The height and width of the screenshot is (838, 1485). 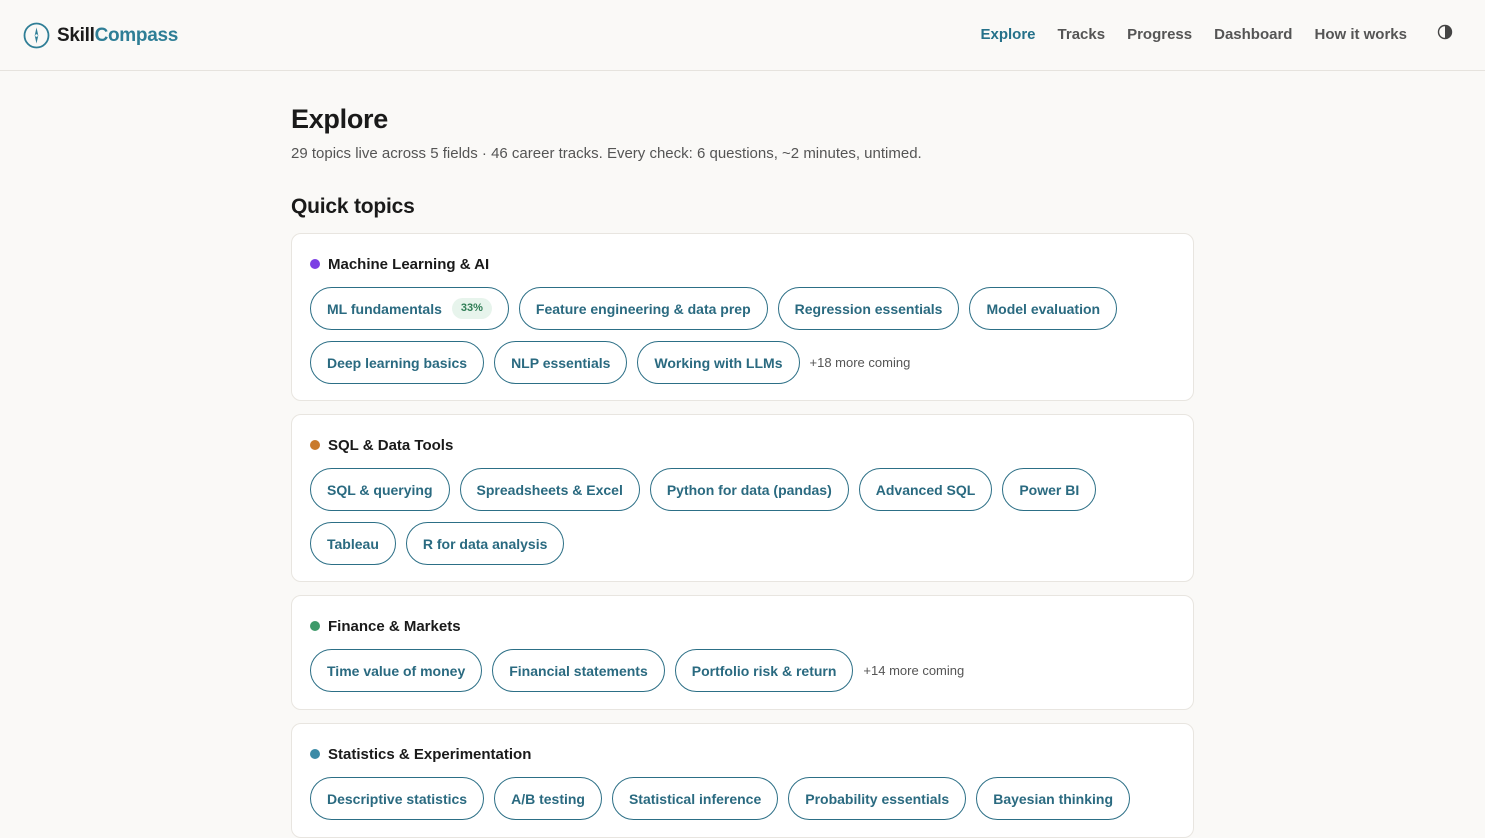 What do you see at coordinates (1082, 35) in the screenshot?
I see `nav-tracks: Tracks` at bounding box center [1082, 35].